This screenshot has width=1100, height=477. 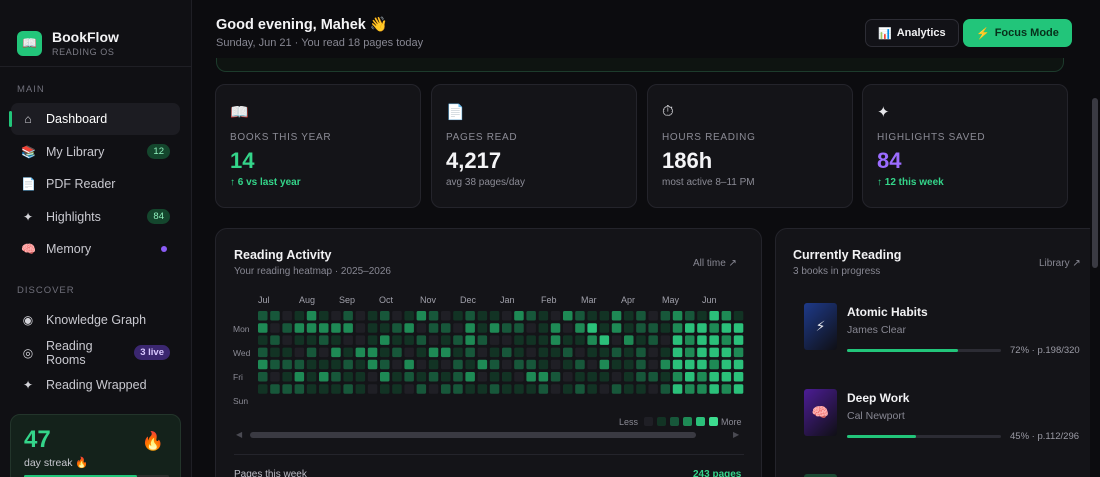 I want to click on stat-card-books: 📖 BOOKS THIS YEAR 14 ↑ 6 vs last year, so click(x=318, y=146).